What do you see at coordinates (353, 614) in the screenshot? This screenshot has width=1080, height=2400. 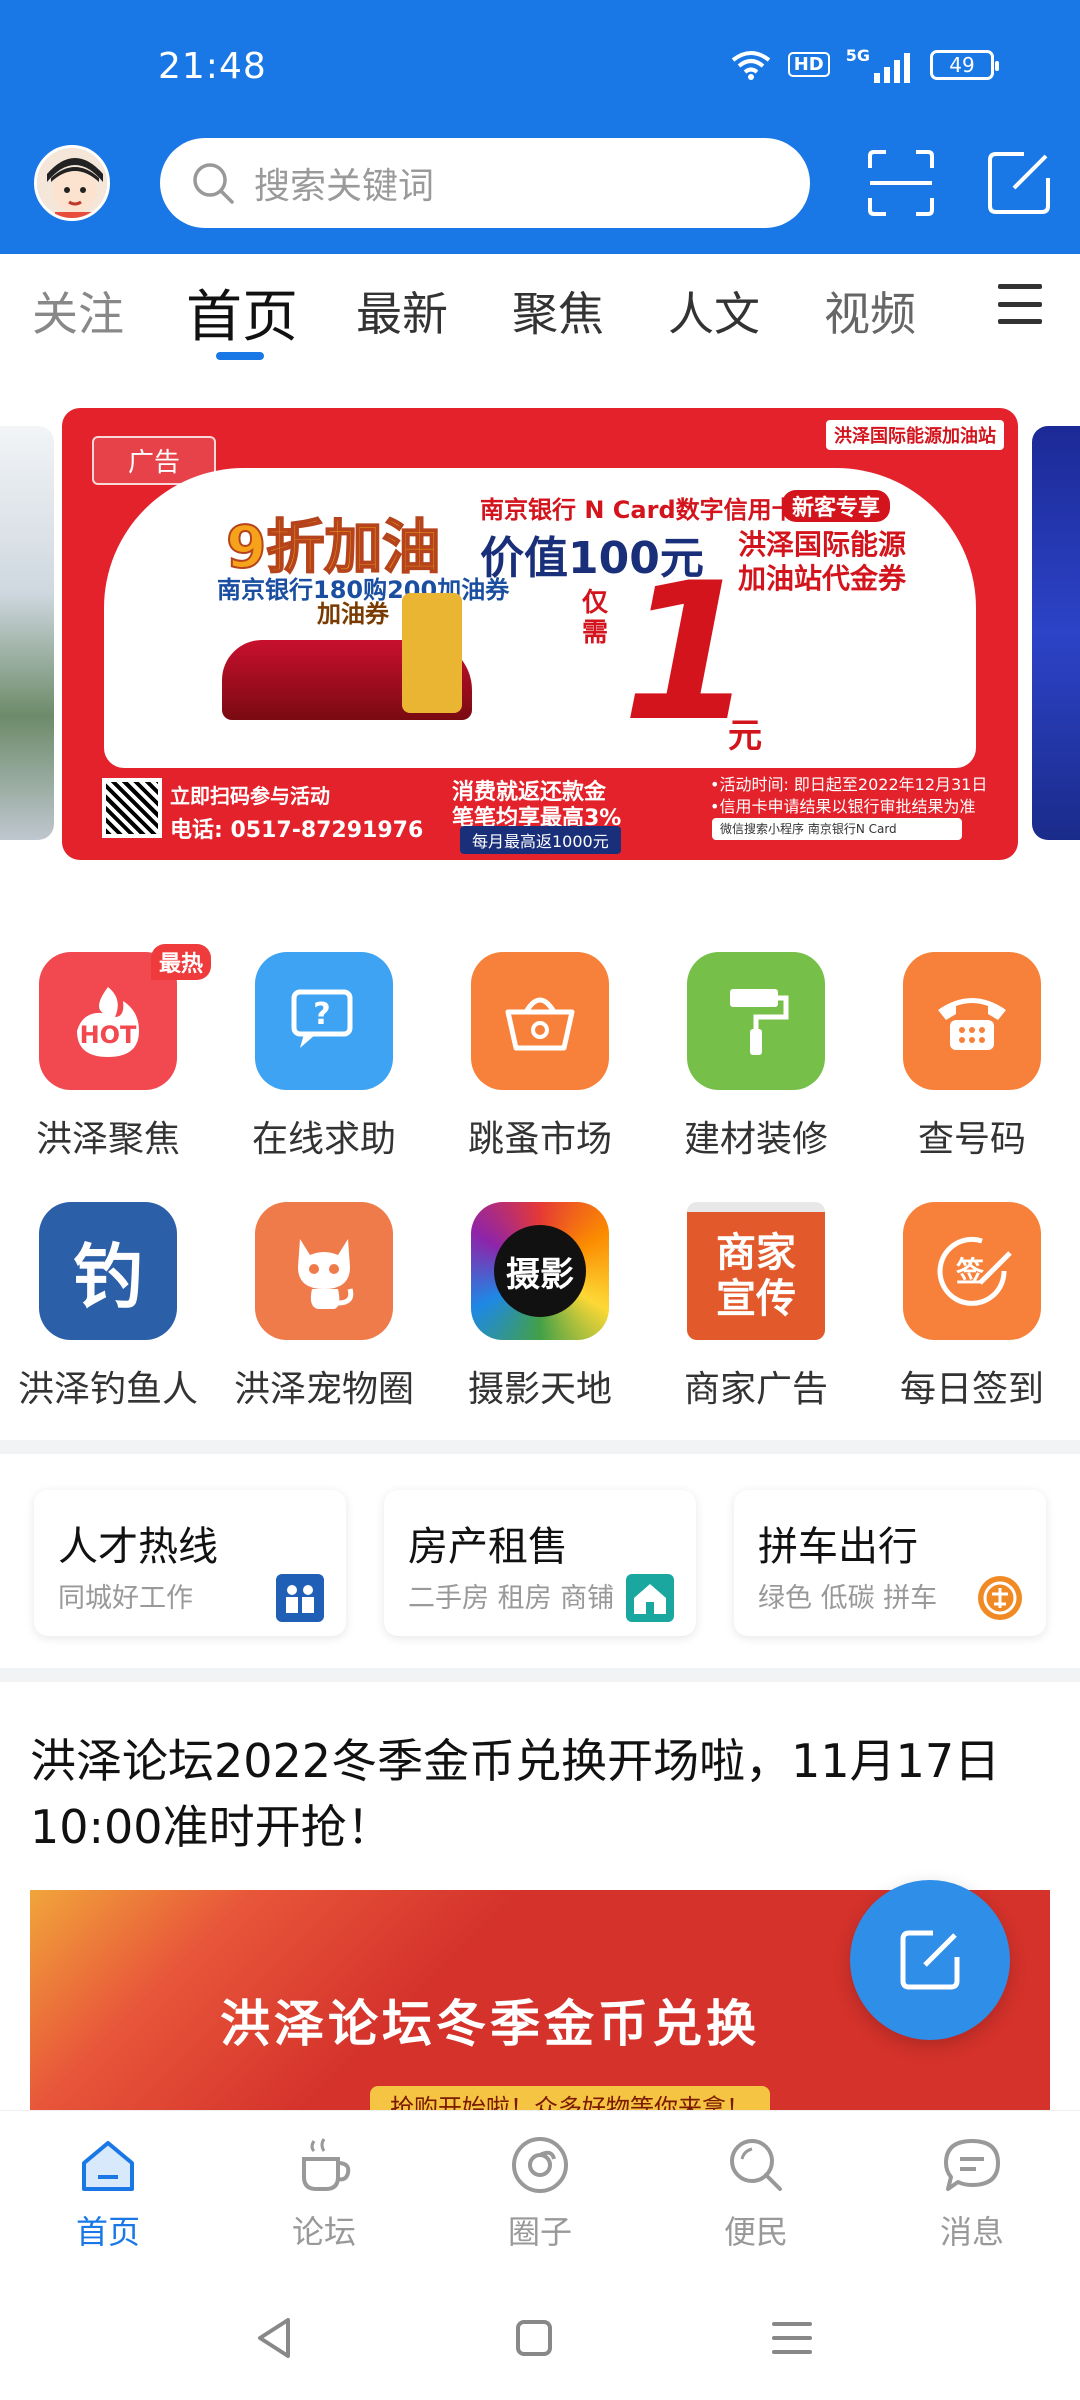 I see `banner-gift-label: 加油券` at bounding box center [353, 614].